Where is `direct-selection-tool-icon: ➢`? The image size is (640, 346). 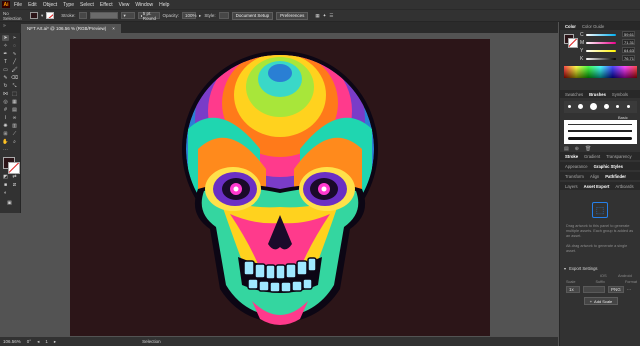 direct-selection-tool-icon: ➢ is located at coordinates (14, 38).